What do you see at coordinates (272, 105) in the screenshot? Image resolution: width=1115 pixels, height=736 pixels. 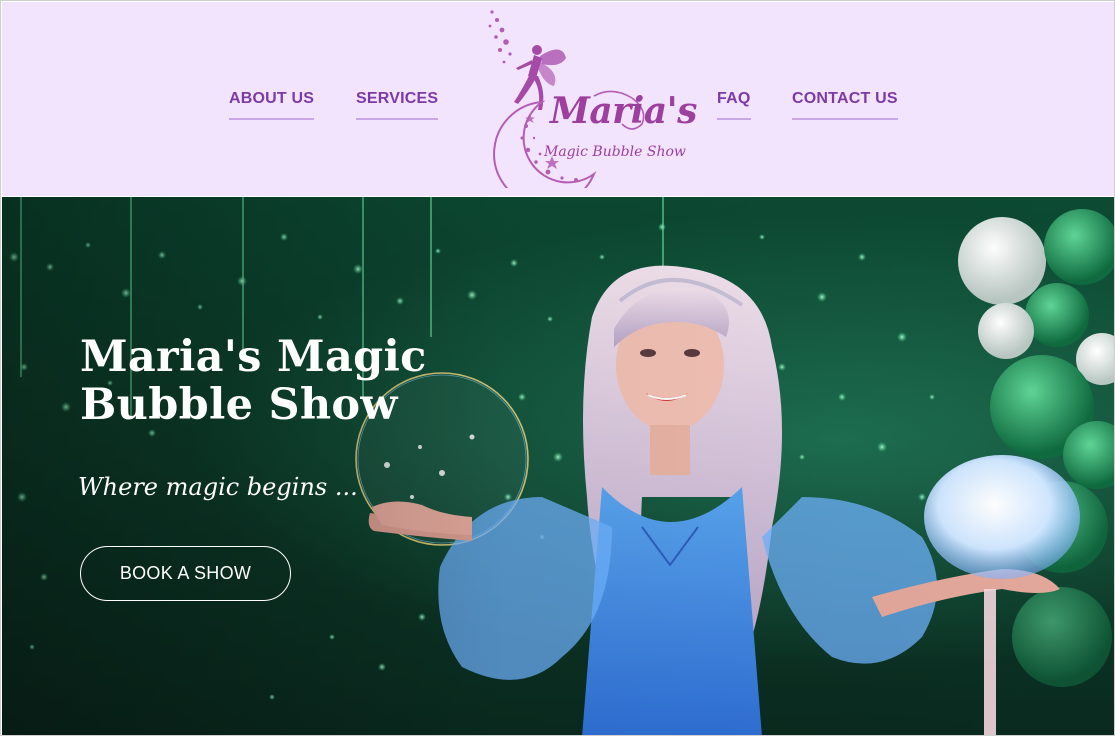 I see `nav-about-us: ABOUT US` at bounding box center [272, 105].